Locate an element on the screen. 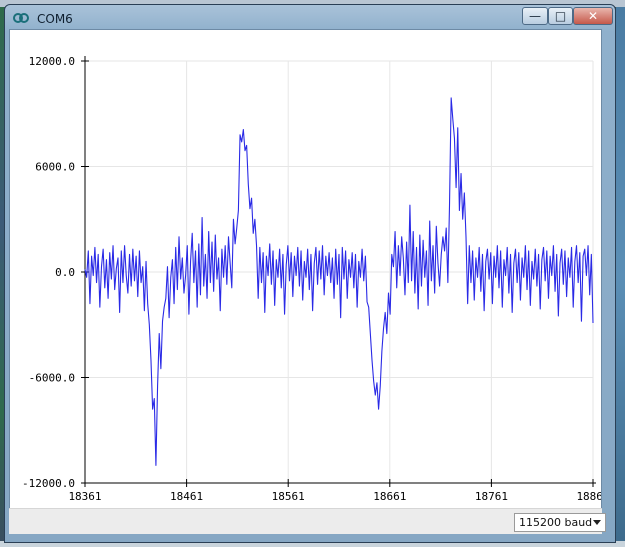 Image resolution: width=625 pixels, height=547 pixels. x-tick-label: 18361 is located at coordinates (84, 496).